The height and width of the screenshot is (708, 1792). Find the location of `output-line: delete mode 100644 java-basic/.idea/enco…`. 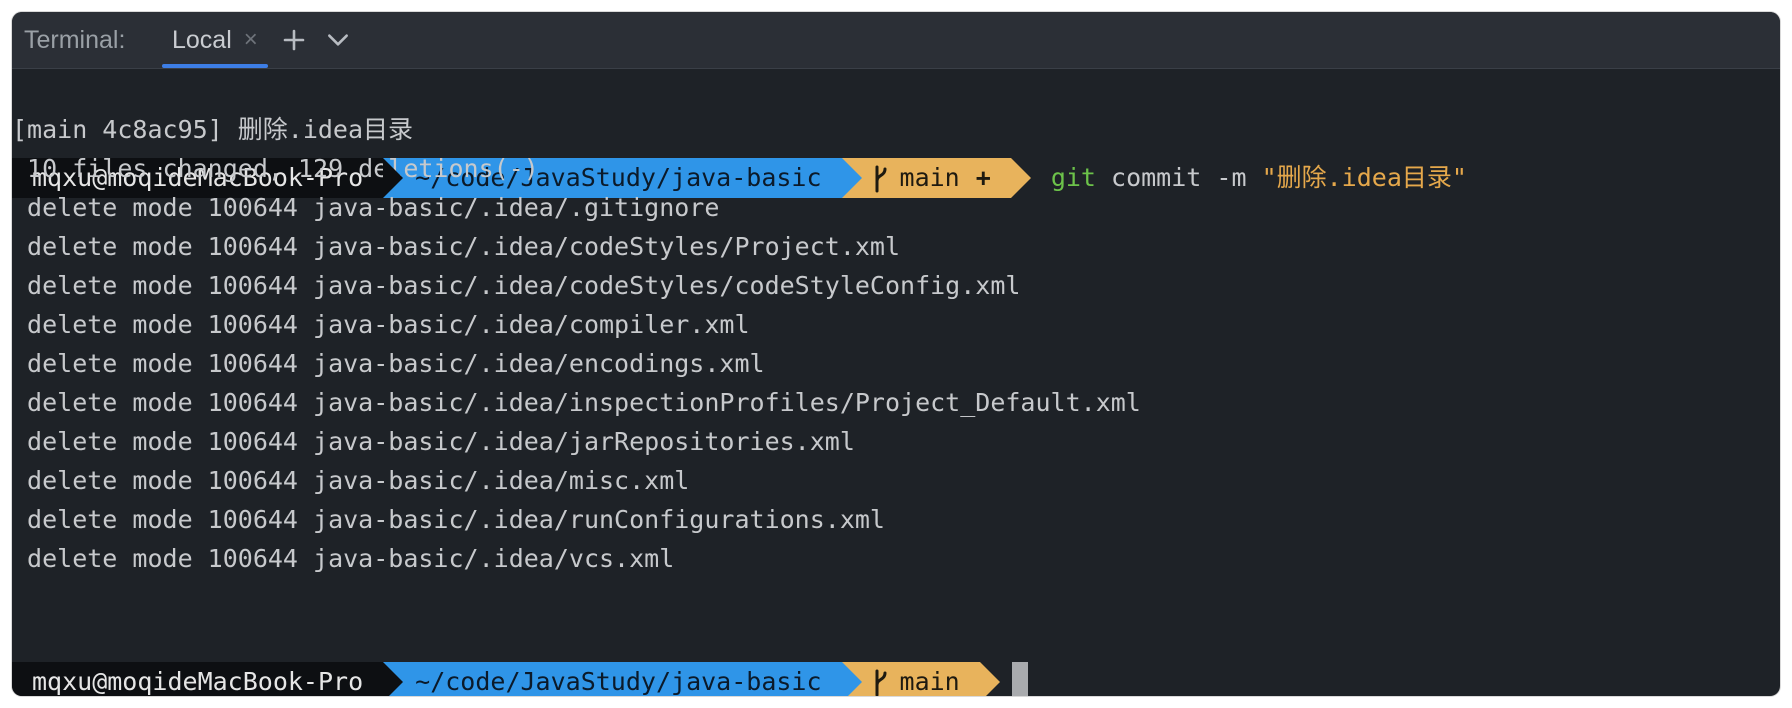

output-line: delete mode 100644 java-basic/.idea/enco… is located at coordinates (388, 363).